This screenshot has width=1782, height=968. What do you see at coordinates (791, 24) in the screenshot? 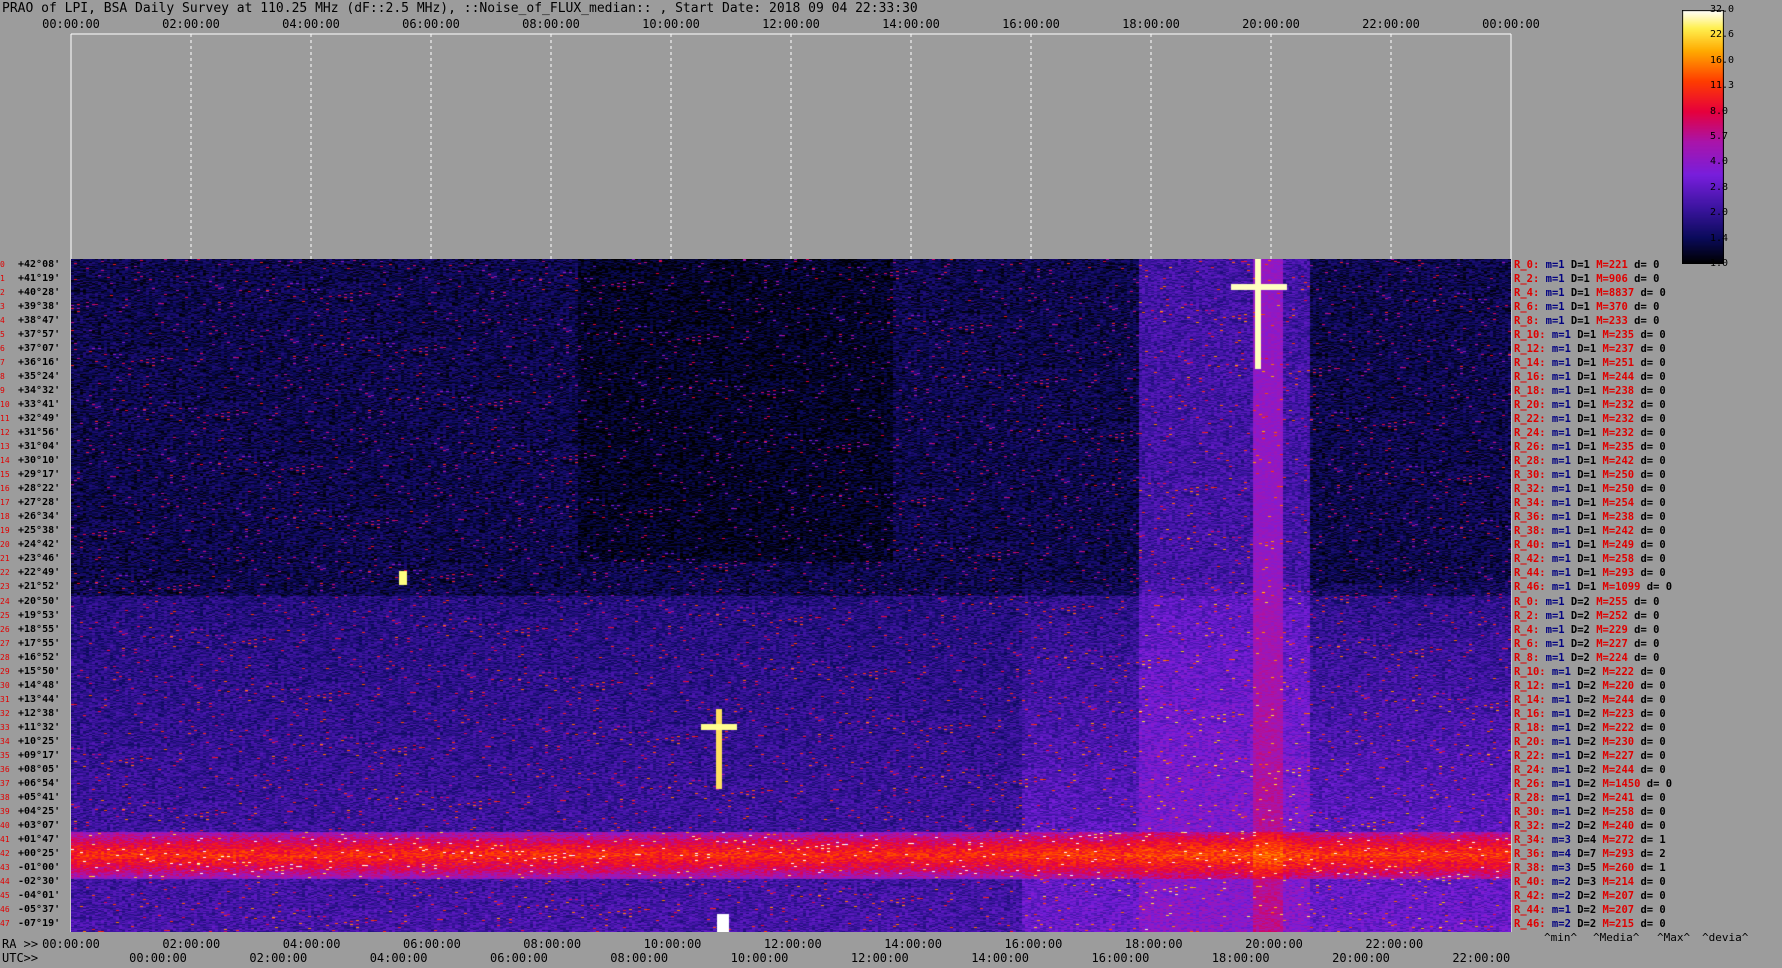
I see `top-tick-label: 12:00:00` at bounding box center [791, 24].